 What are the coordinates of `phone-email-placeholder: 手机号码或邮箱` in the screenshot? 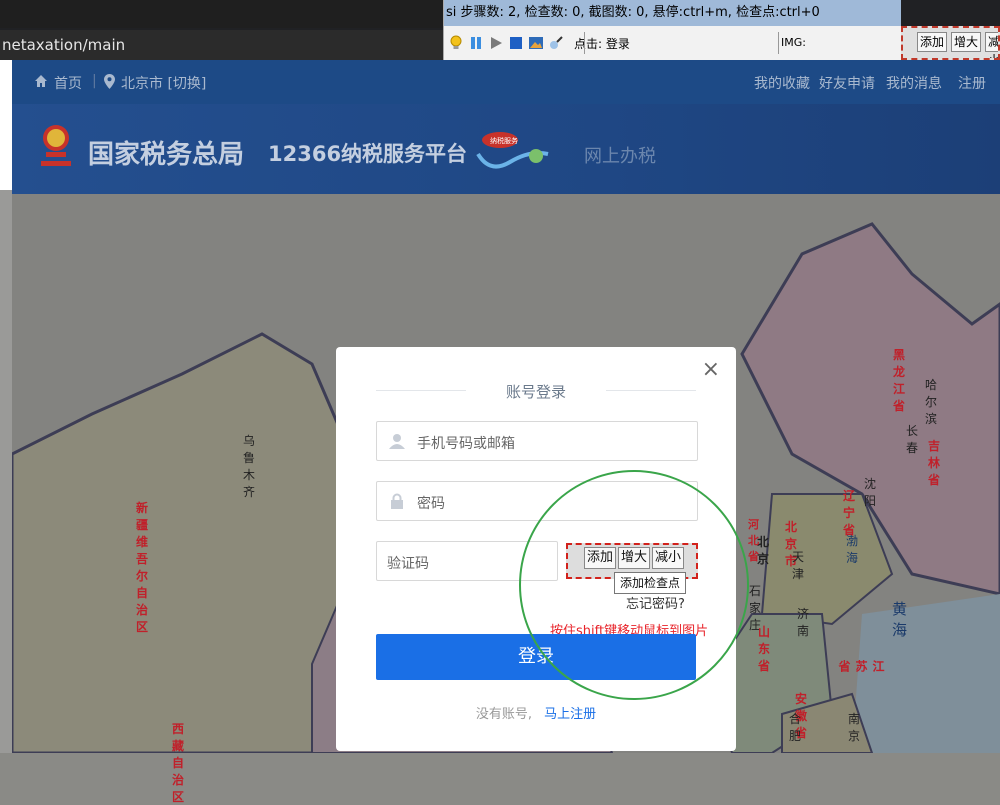 It's located at (466, 444).